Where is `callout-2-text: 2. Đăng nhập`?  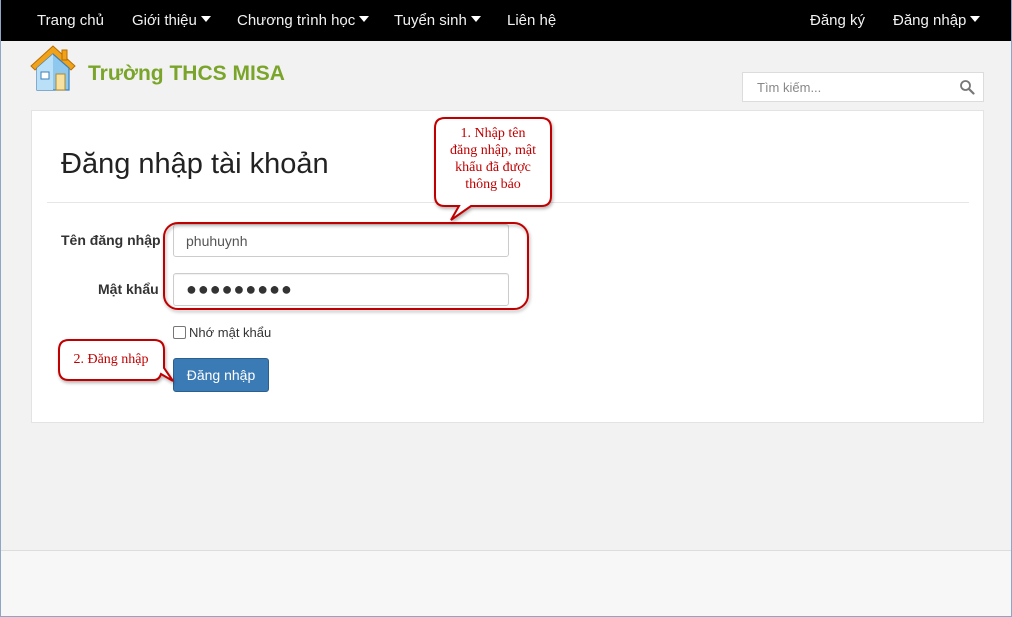
callout-2-text: 2. Đăng nhập is located at coordinates (111, 359).